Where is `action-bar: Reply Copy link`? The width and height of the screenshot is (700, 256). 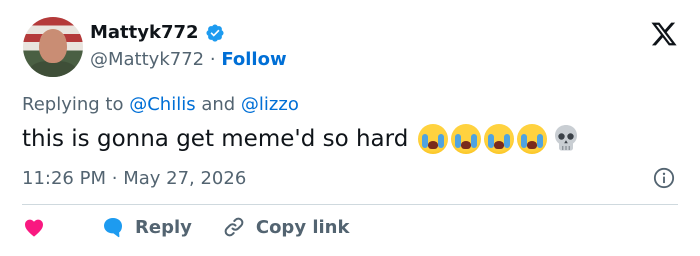
action-bar: Reply Copy link is located at coordinates (185, 227).